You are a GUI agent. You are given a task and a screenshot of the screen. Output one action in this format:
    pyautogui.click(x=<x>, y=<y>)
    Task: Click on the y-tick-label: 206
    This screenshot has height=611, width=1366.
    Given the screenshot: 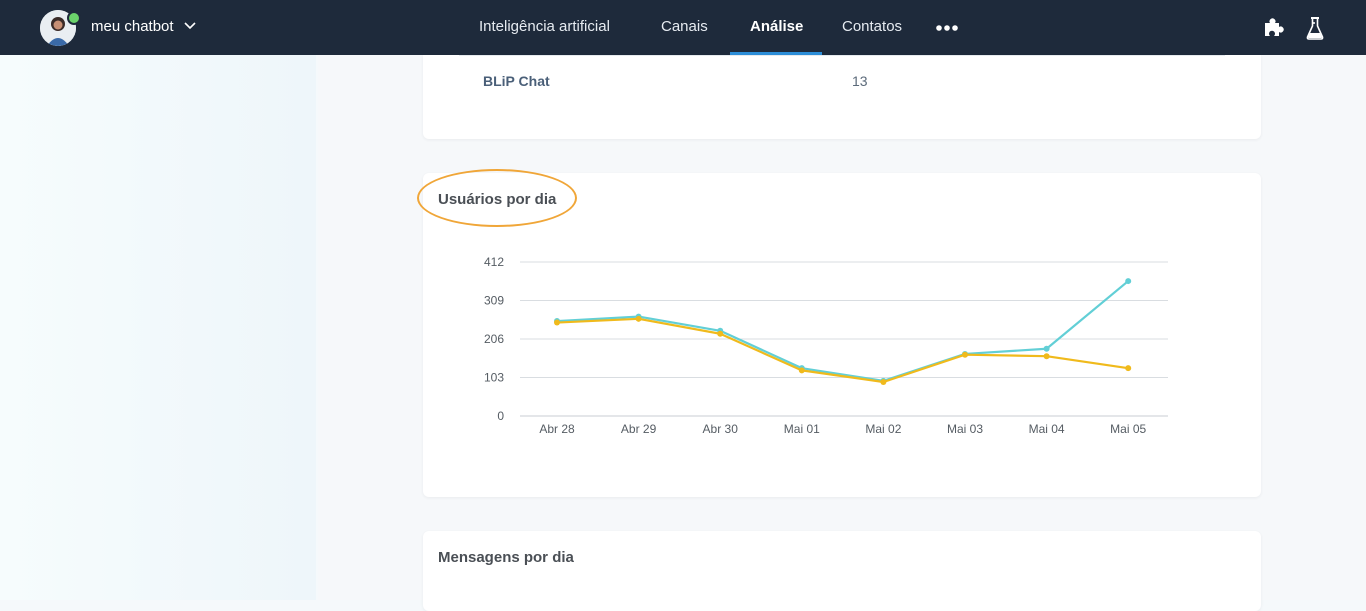 What is the action you would take?
    pyautogui.click(x=494, y=339)
    